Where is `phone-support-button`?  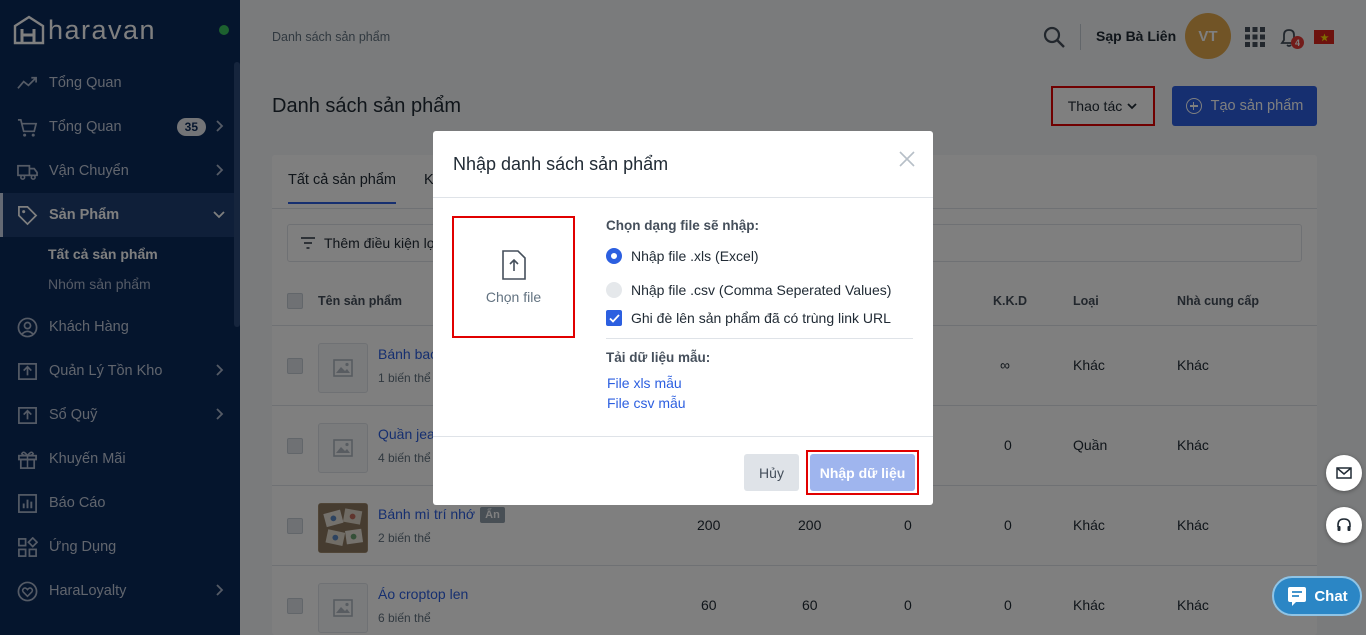 phone-support-button is located at coordinates (1344, 525).